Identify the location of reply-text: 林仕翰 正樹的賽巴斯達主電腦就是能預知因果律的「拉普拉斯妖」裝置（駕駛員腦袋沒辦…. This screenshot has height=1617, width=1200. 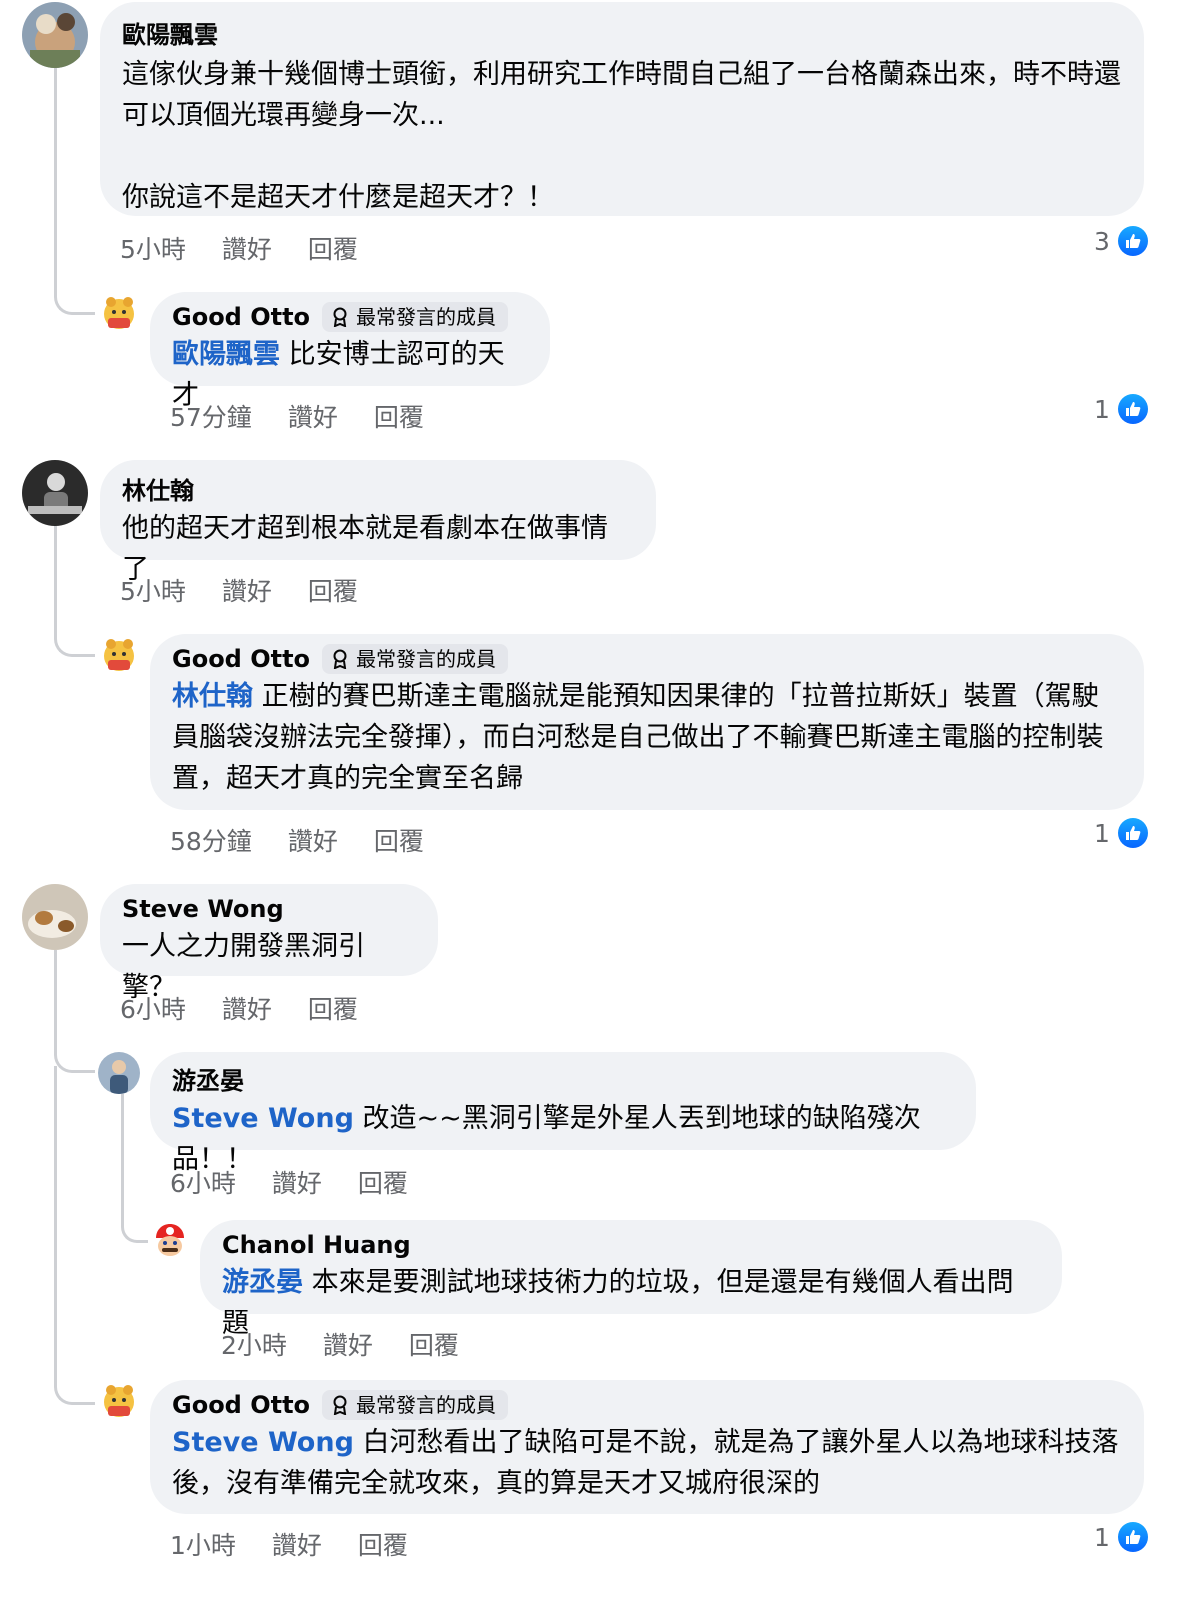
(647, 737).